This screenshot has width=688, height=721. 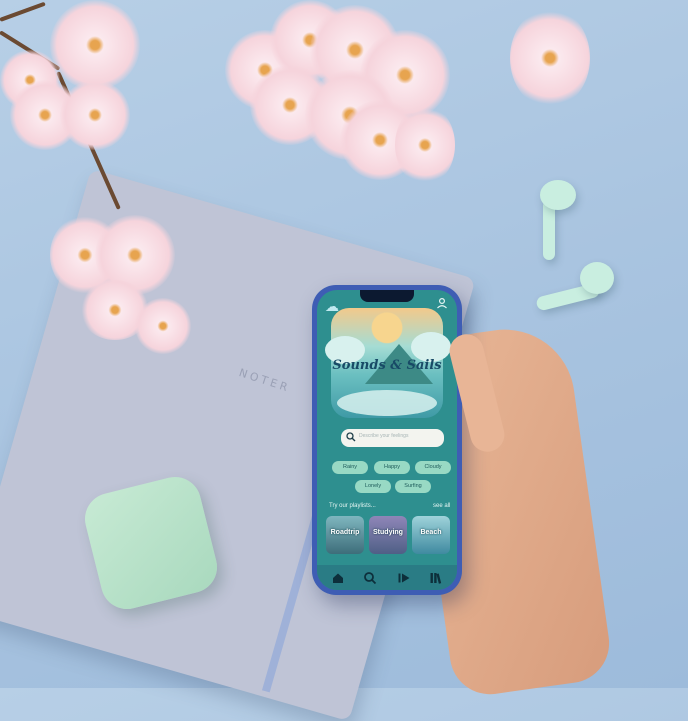 What do you see at coordinates (442, 303) in the screenshot?
I see `user-icon` at bounding box center [442, 303].